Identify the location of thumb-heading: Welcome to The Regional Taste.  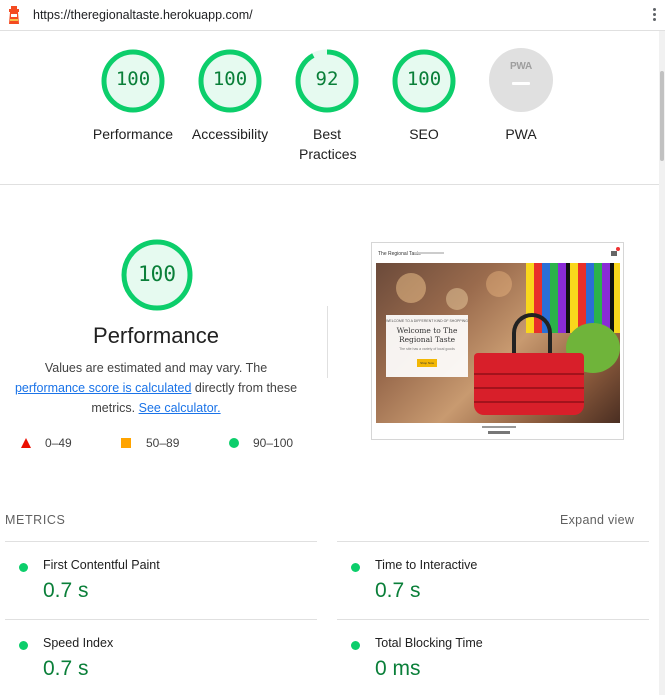
(427, 335).